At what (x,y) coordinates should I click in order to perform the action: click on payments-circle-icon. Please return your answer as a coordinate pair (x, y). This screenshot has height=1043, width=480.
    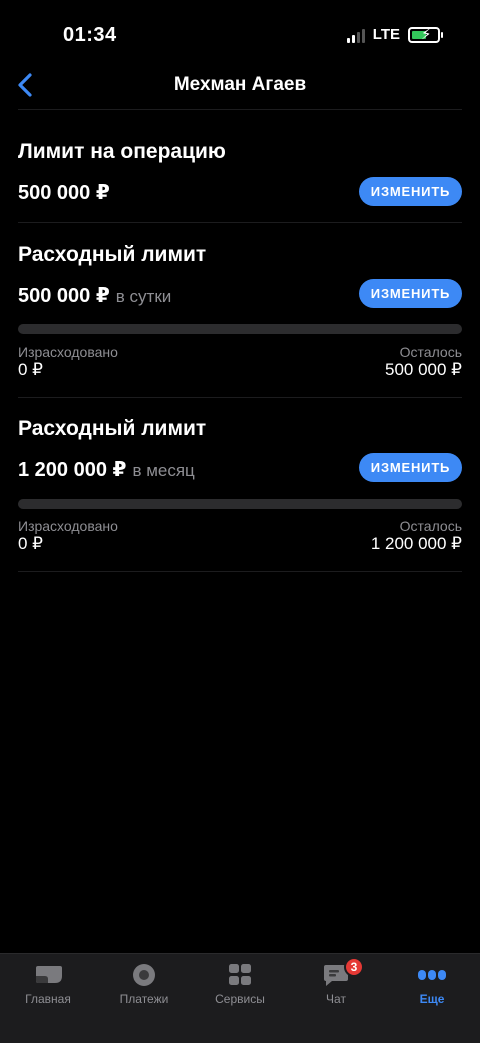
    Looking at the image, I should click on (144, 975).